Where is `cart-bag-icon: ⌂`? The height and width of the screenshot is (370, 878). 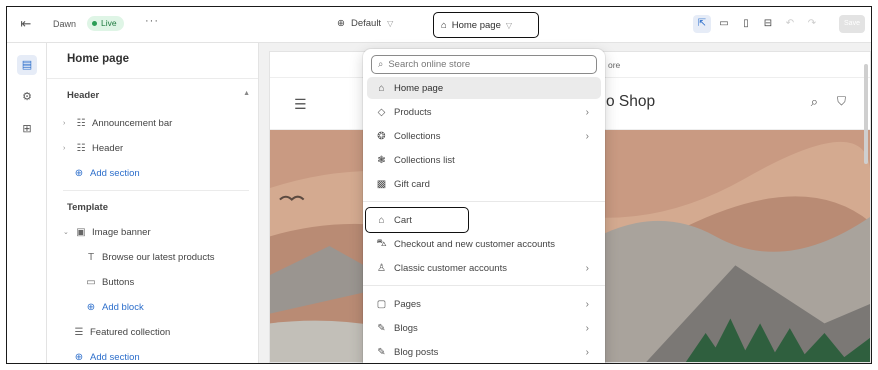
cart-bag-icon: ⌂ is located at coordinates (381, 220).